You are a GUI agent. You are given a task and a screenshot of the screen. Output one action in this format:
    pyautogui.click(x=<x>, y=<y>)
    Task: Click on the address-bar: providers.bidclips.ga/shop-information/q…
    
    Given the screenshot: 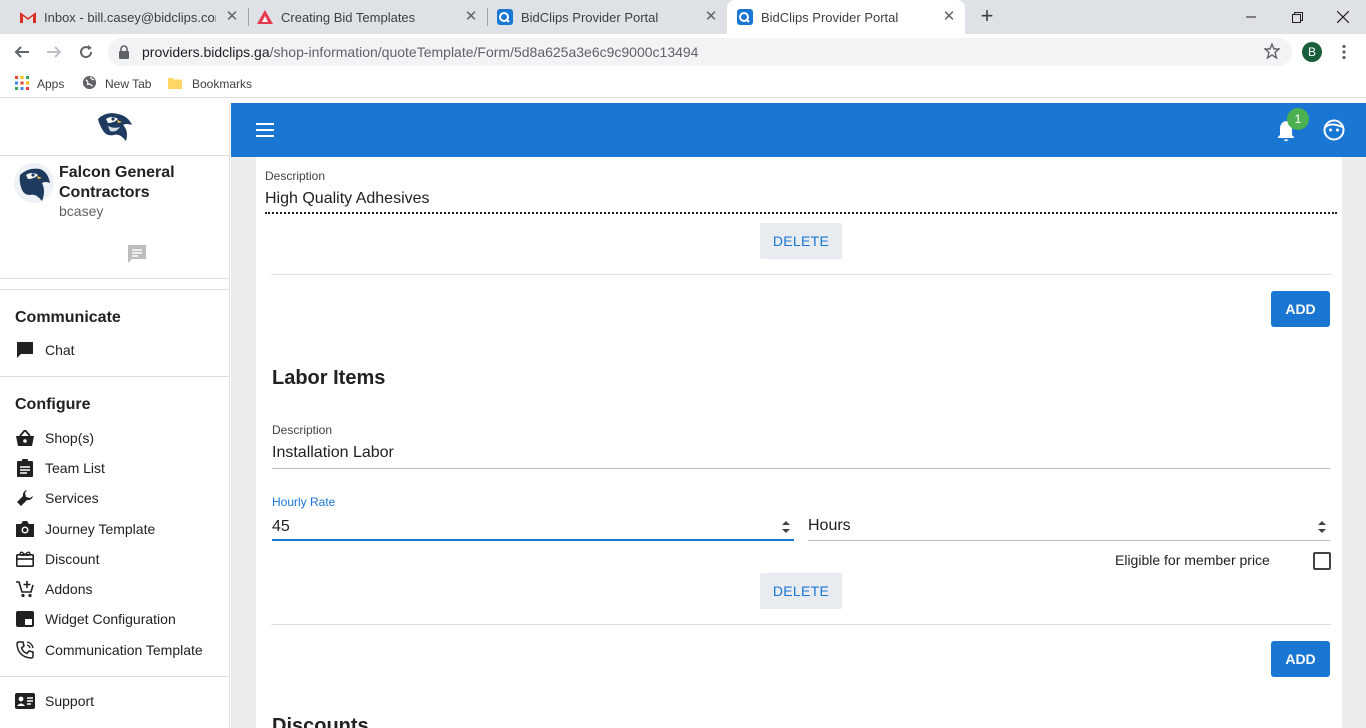 What is the action you would take?
    pyautogui.click(x=700, y=52)
    